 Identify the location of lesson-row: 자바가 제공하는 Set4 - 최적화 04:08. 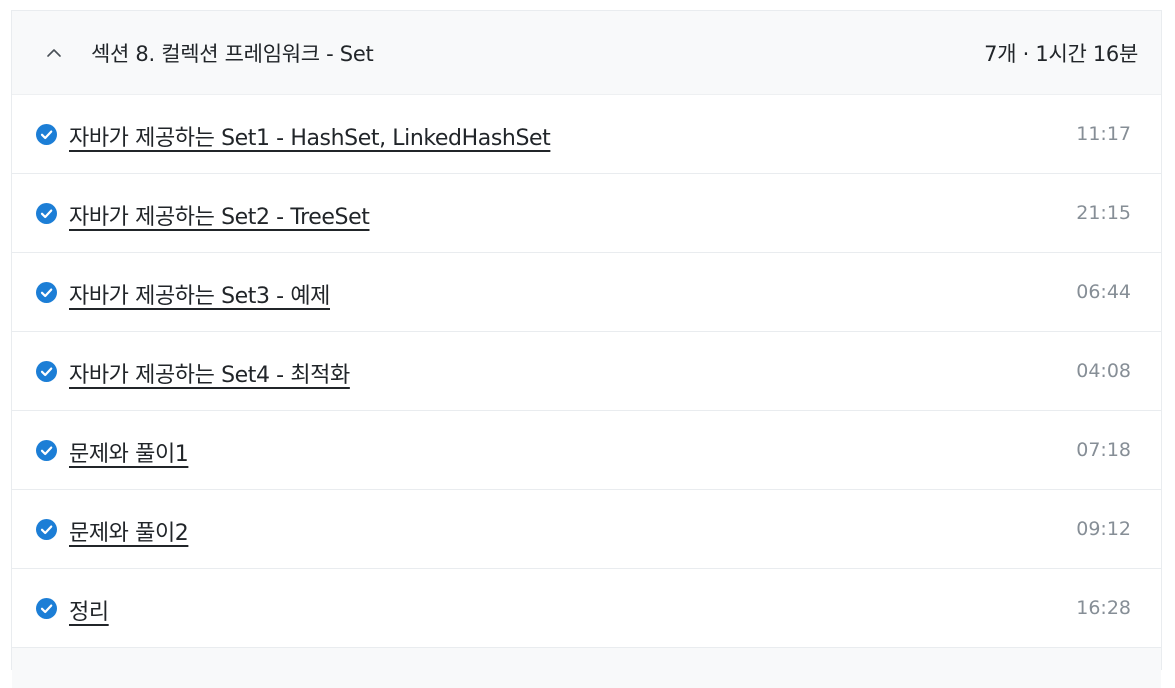
(586, 371).